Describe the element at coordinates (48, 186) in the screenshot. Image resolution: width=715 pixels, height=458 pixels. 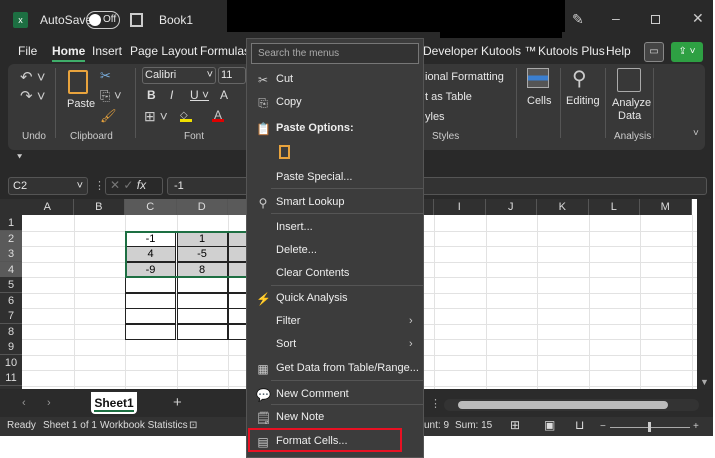
I see `name-box: C2 ˅` at that location.